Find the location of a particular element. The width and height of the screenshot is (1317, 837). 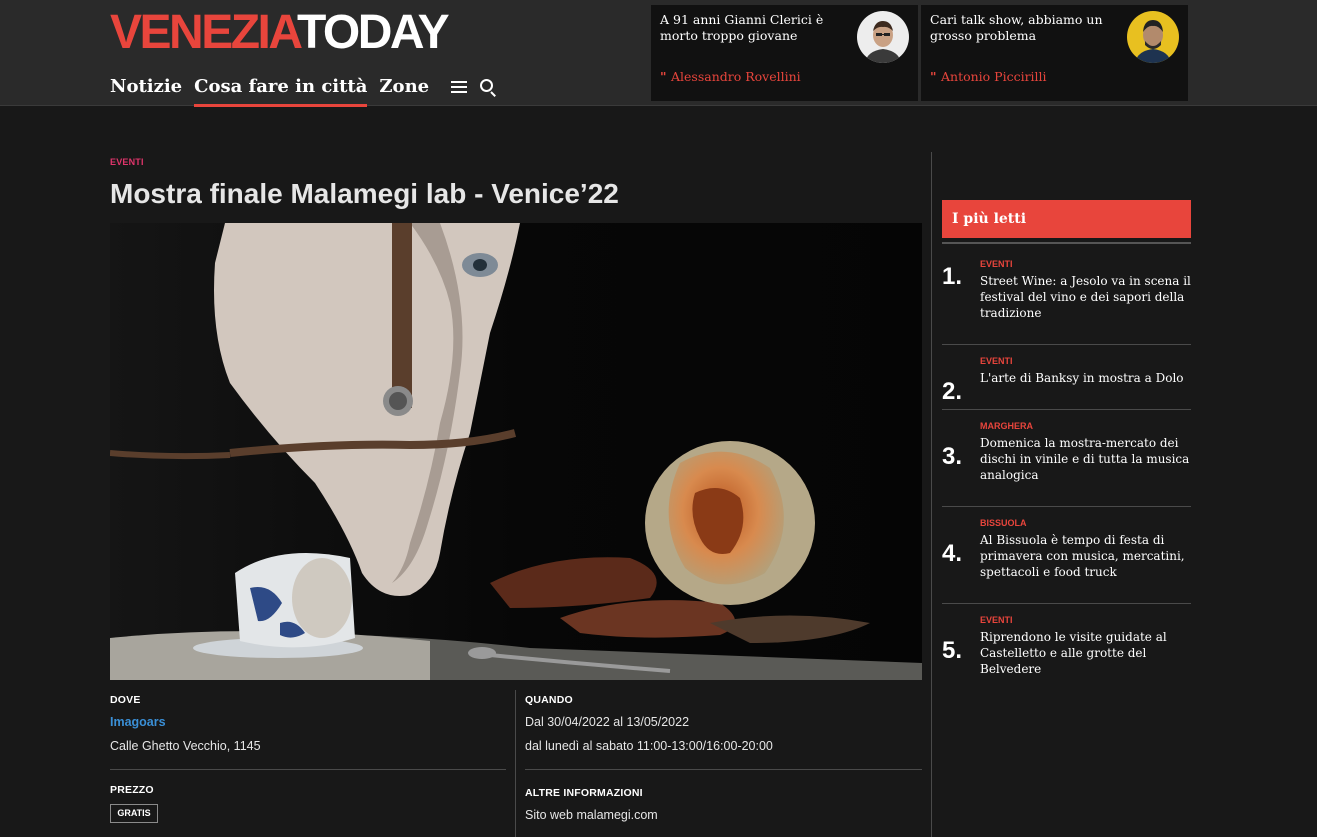

opinion-author: " Alessandro Rovellini is located at coordinates (730, 76).